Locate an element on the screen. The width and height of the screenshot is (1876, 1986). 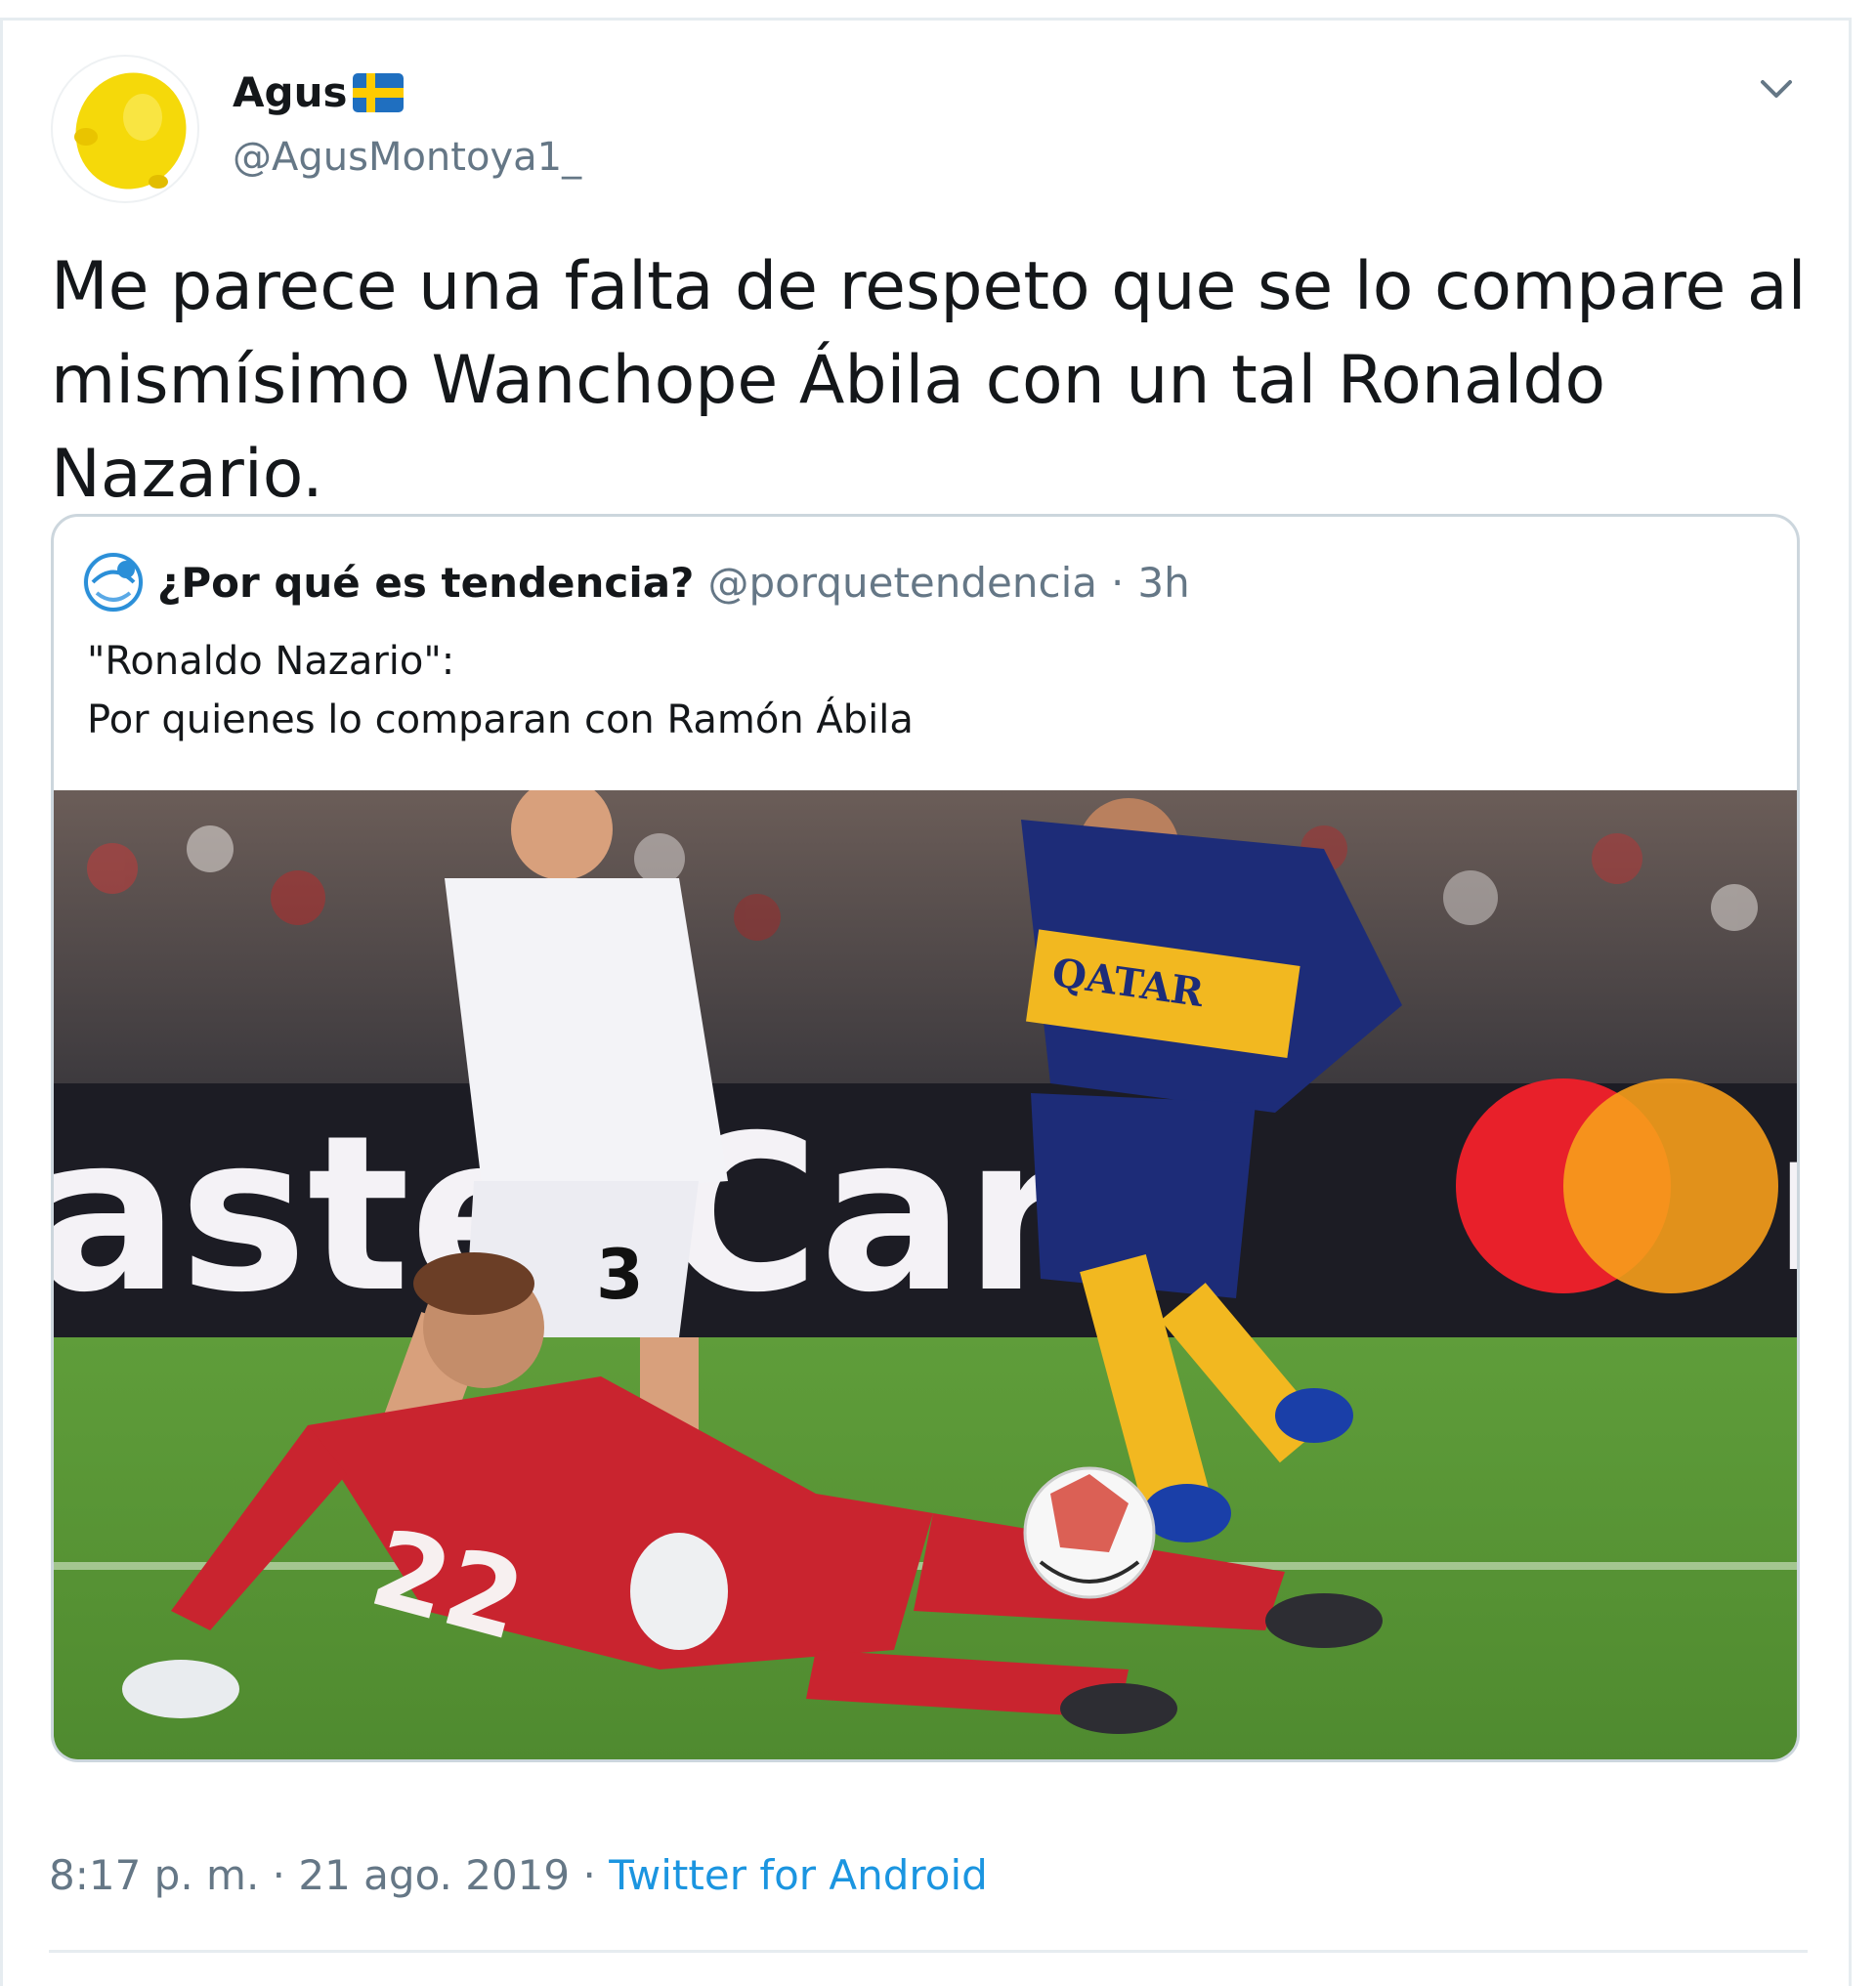
chevron-down-icon is located at coordinates (1776, 89).